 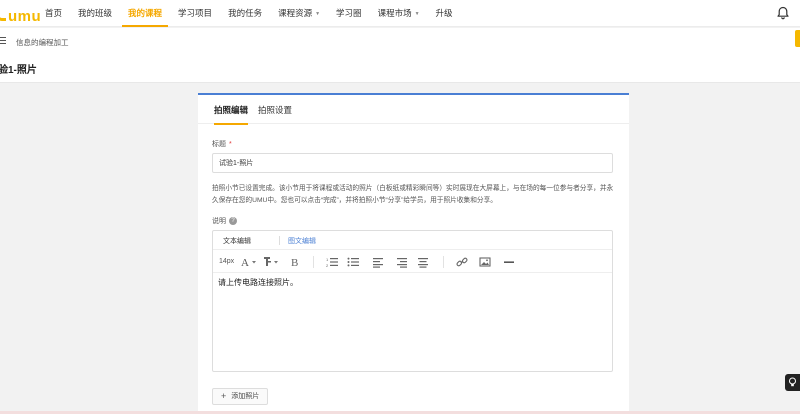 I want to click on svg-text: 2, so click(x=327, y=265).